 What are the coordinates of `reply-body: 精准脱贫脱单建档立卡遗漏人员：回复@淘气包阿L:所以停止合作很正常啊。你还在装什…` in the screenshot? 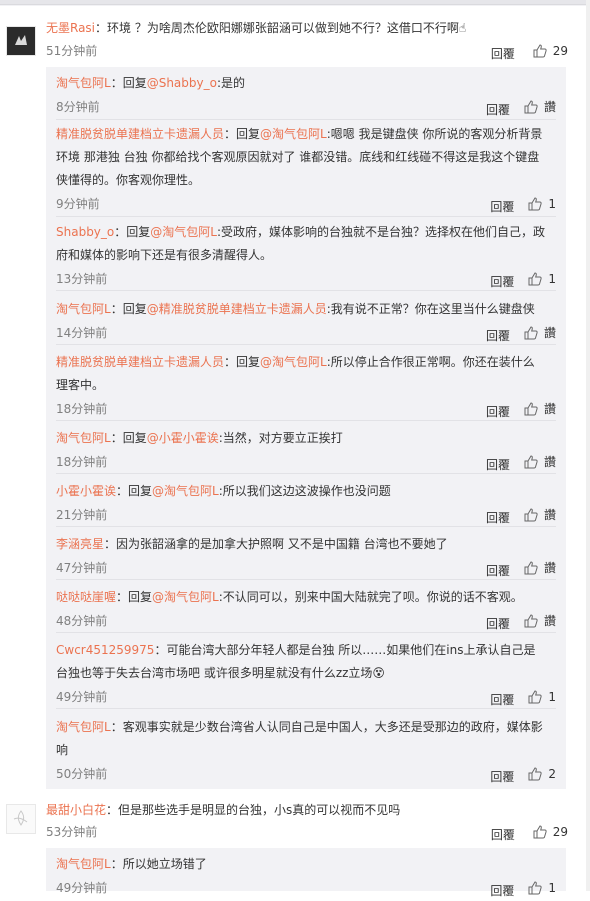 It's located at (301, 374).